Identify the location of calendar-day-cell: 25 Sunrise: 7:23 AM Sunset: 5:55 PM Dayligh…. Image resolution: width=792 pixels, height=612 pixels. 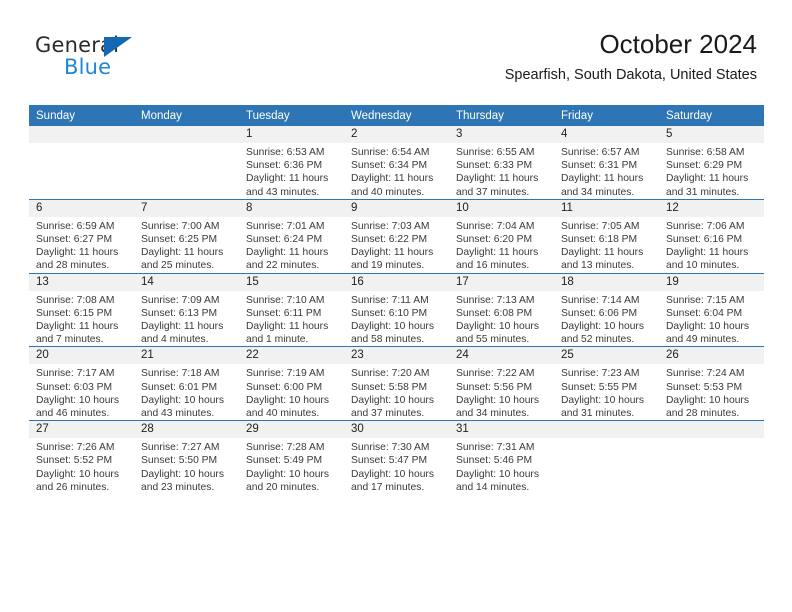
(606, 383).